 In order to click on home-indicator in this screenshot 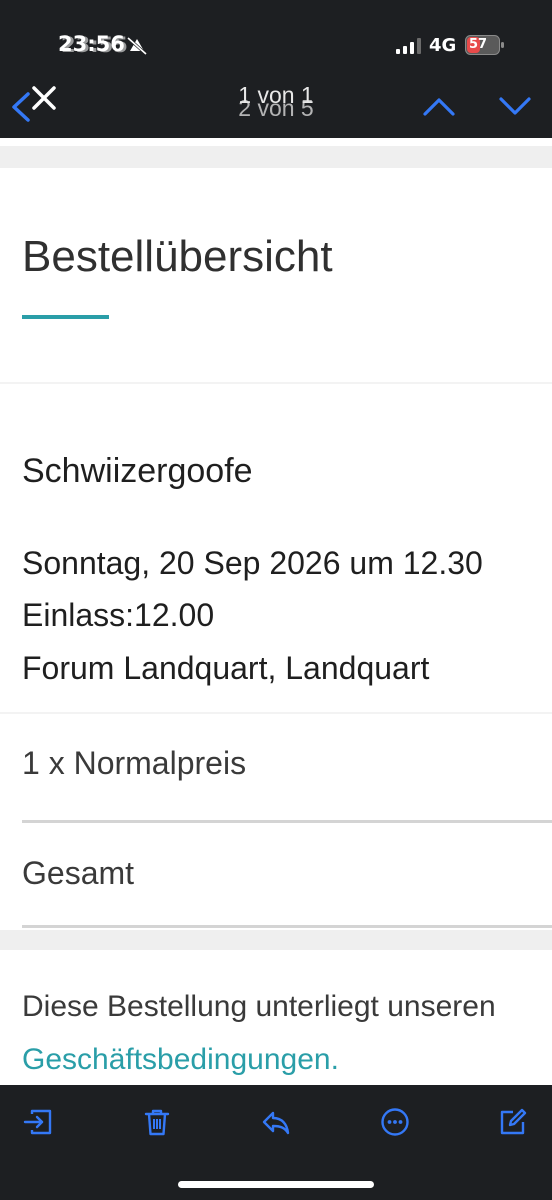, I will do `click(276, 1184)`.